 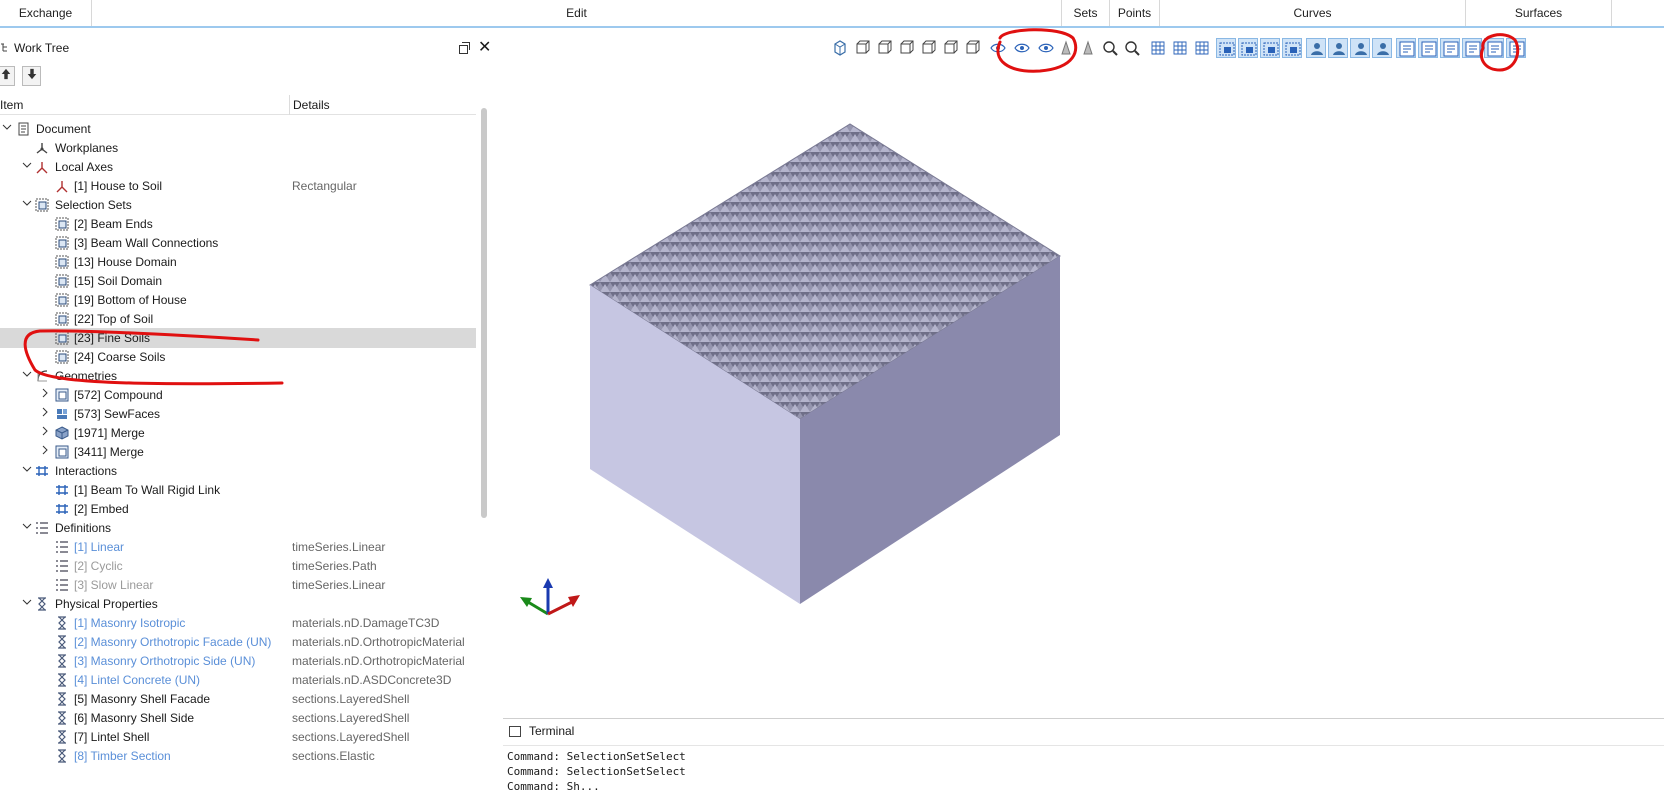 What do you see at coordinates (238, 509) in the screenshot?
I see `tree-row: [2] Embed` at bounding box center [238, 509].